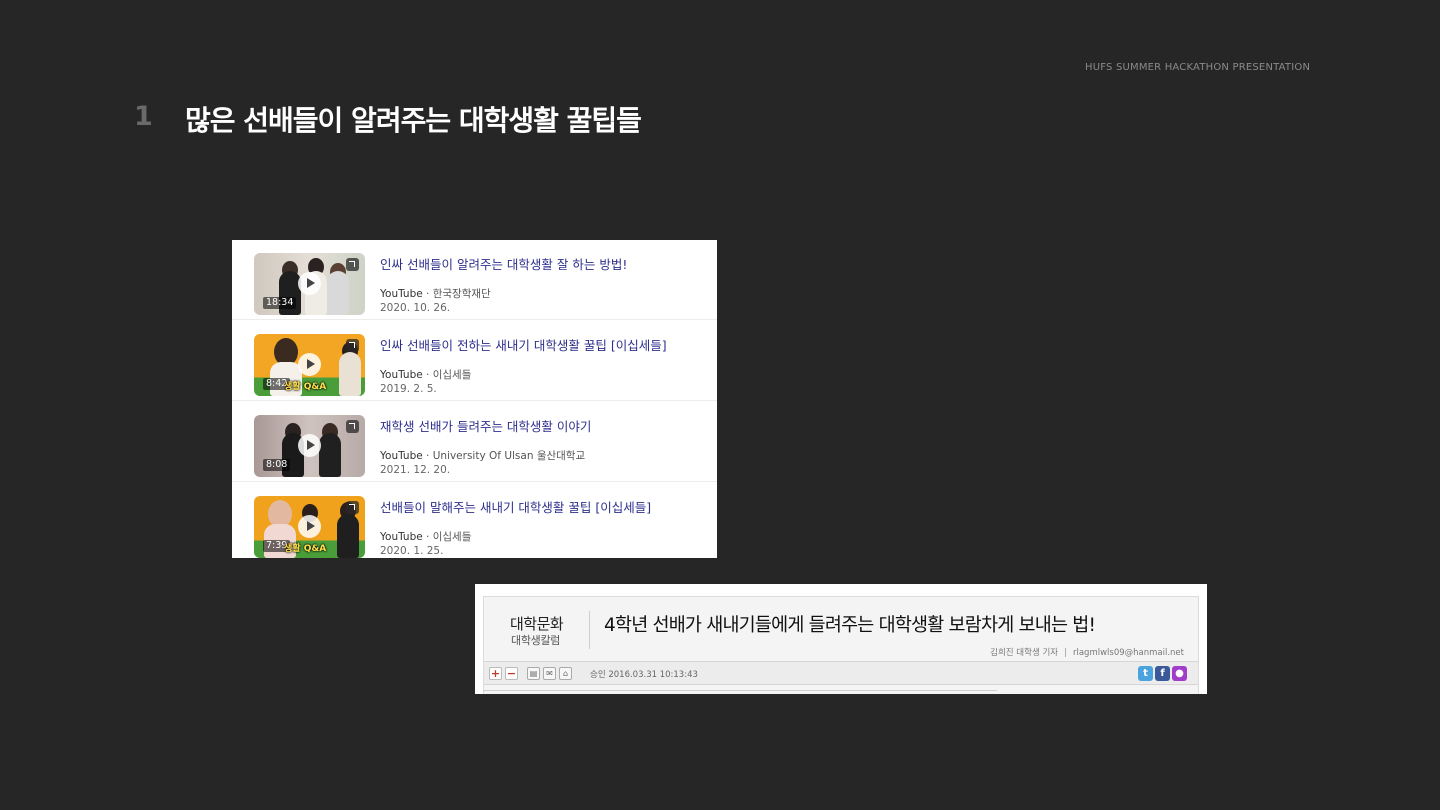  Describe the element at coordinates (740, 690) in the screenshot. I see `content-divider` at that location.